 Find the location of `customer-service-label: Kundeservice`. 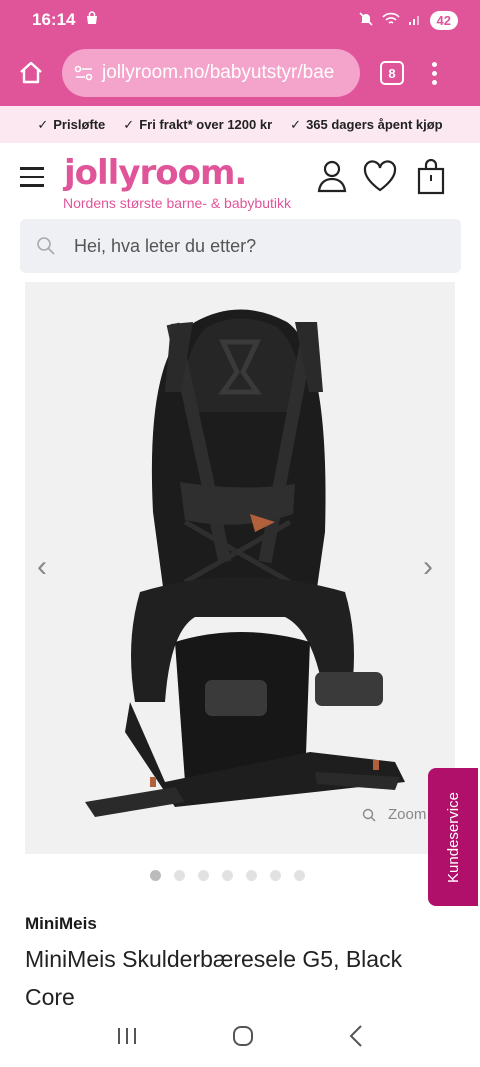

customer-service-label: Kundeservice is located at coordinates (453, 837).